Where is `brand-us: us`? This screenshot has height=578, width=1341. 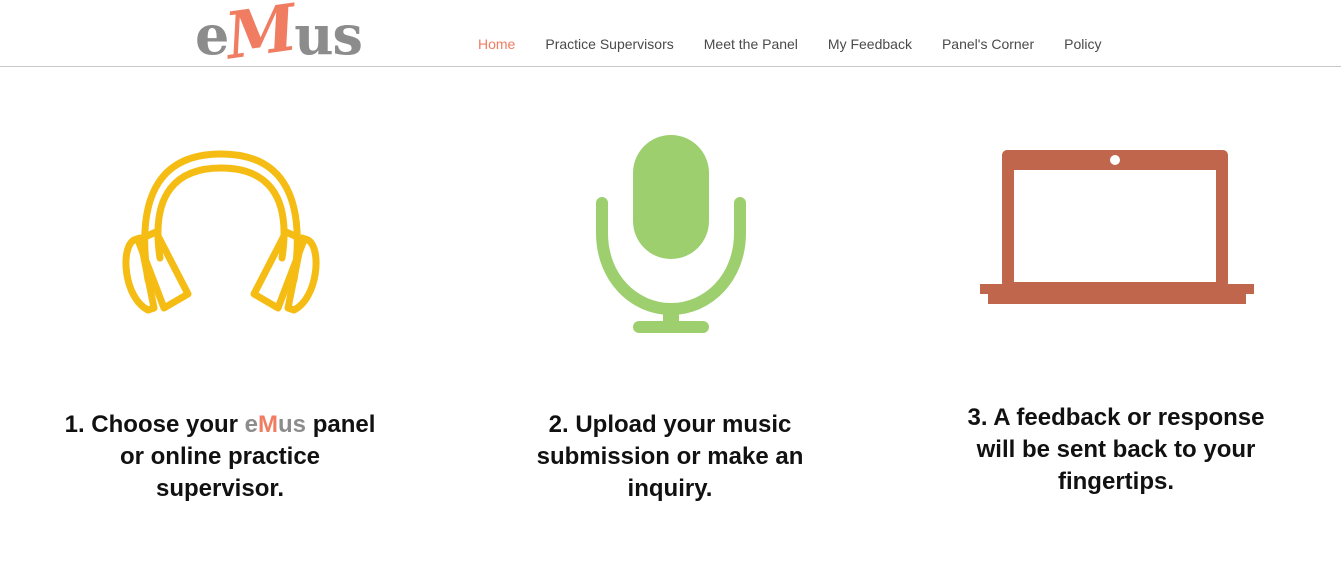
brand-us: us is located at coordinates (292, 424).